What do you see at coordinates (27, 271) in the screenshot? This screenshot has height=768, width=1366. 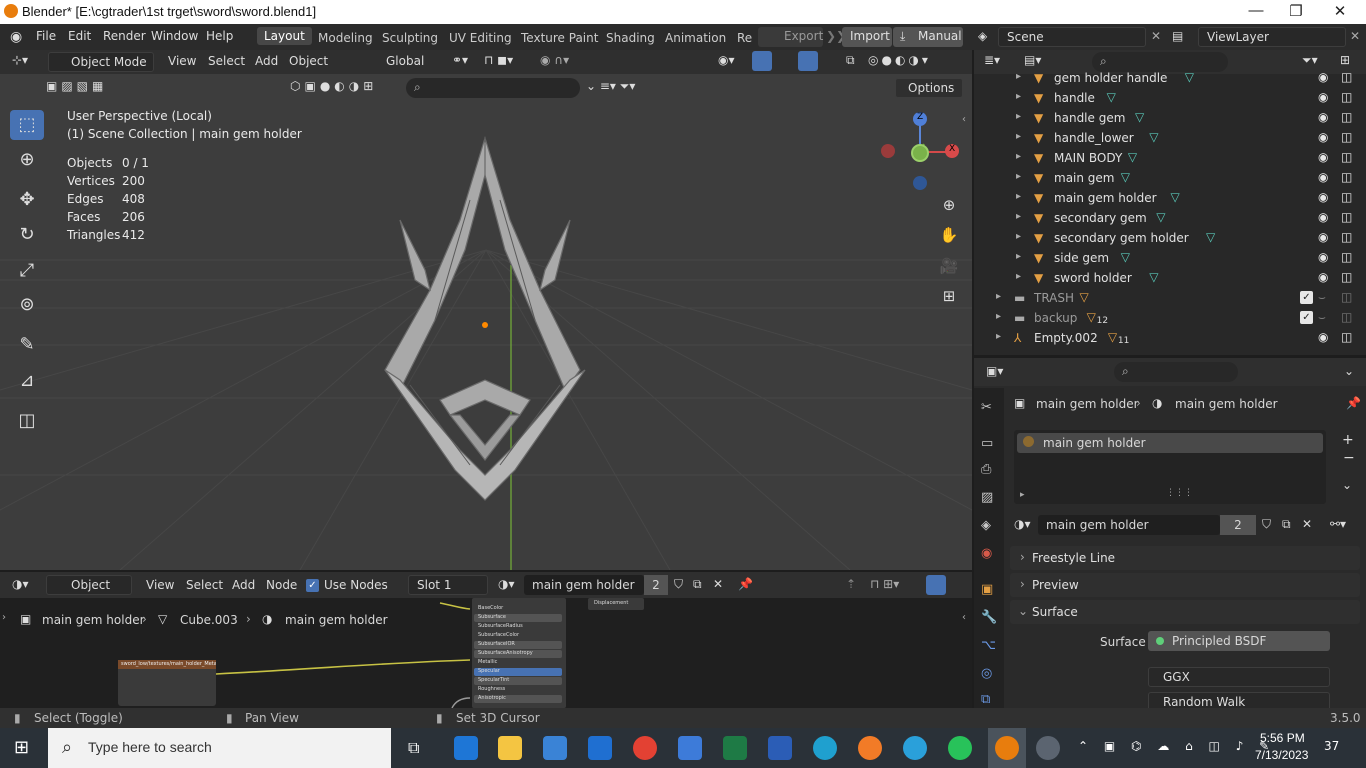 I see `scale-tool: ⤢` at bounding box center [27, 271].